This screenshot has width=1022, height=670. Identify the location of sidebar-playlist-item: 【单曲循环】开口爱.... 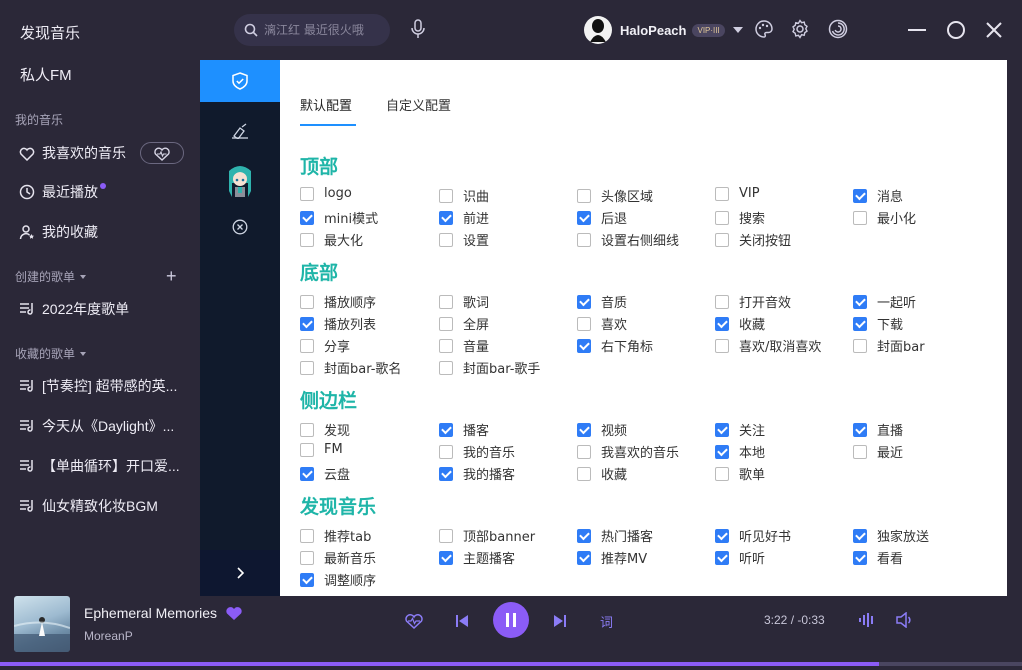
(99, 466).